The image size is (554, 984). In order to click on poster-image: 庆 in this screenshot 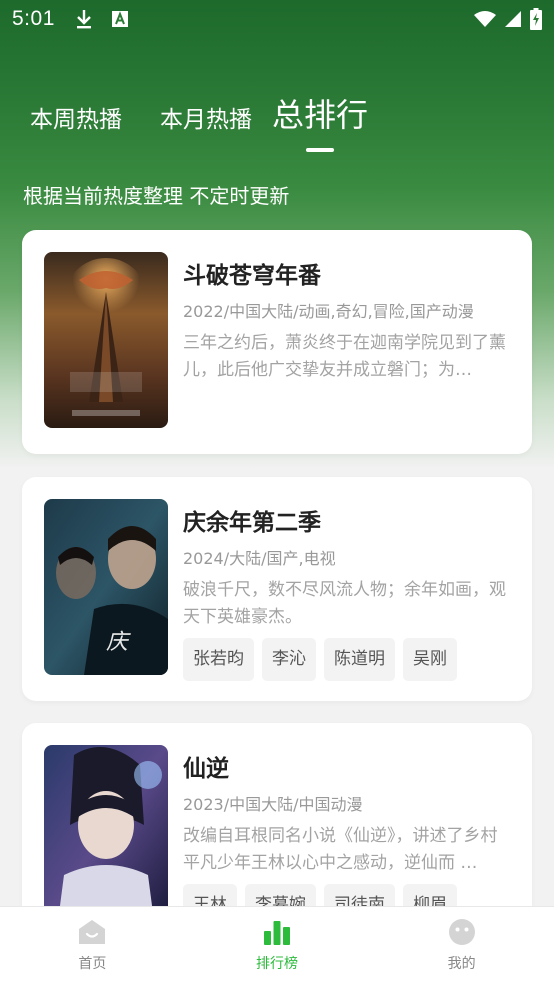, I will do `click(106, 587)`.